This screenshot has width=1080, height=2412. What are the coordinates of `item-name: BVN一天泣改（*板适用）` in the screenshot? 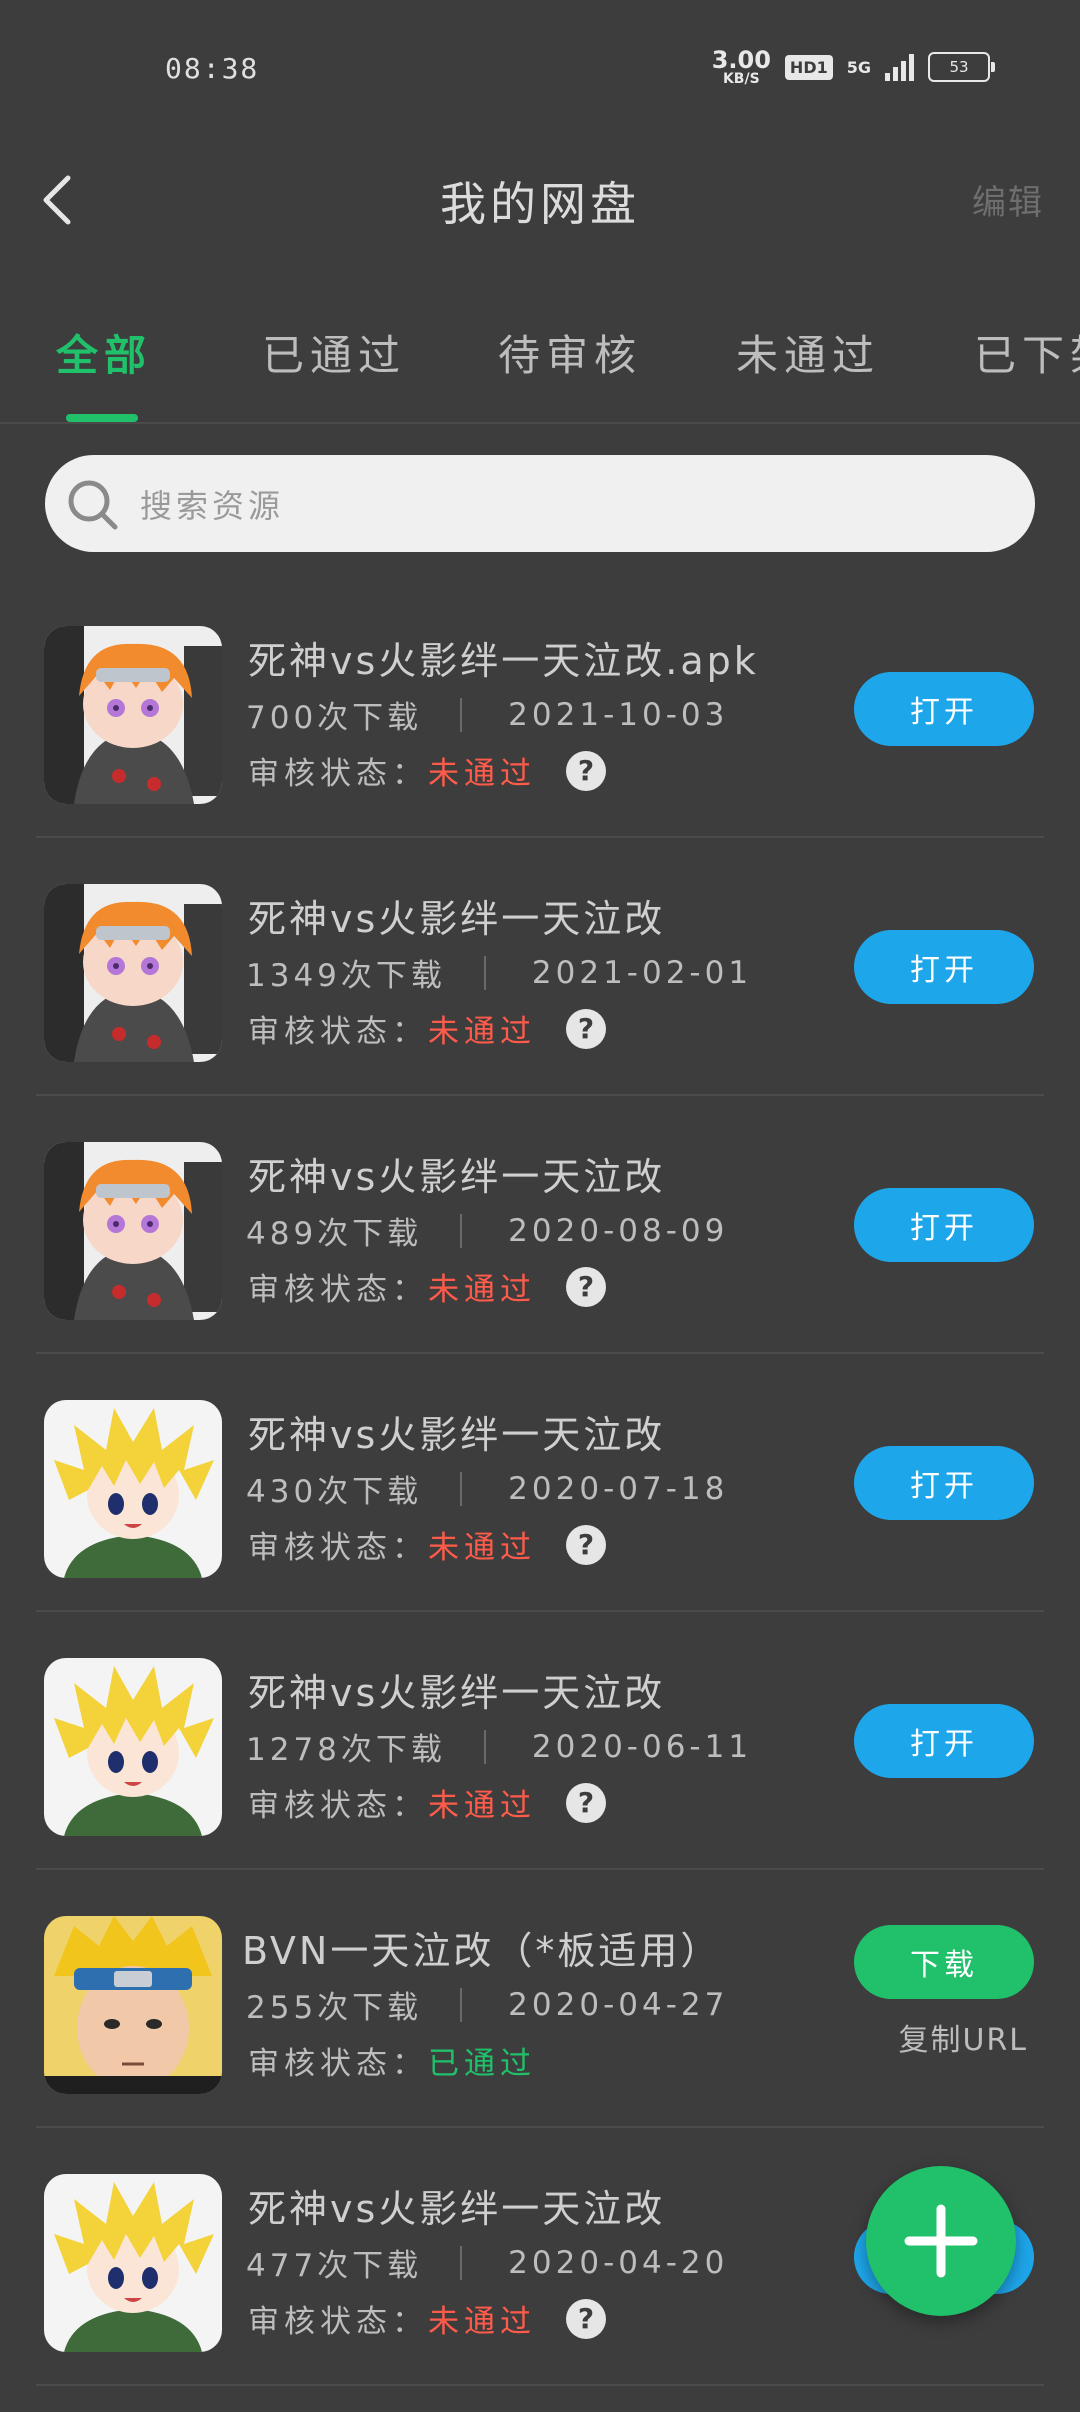 It's located at (482, 1951).